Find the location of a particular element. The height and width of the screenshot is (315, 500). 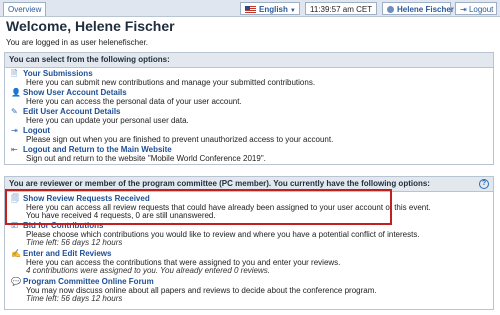

highlight-box is located at coordinates (198, 207).